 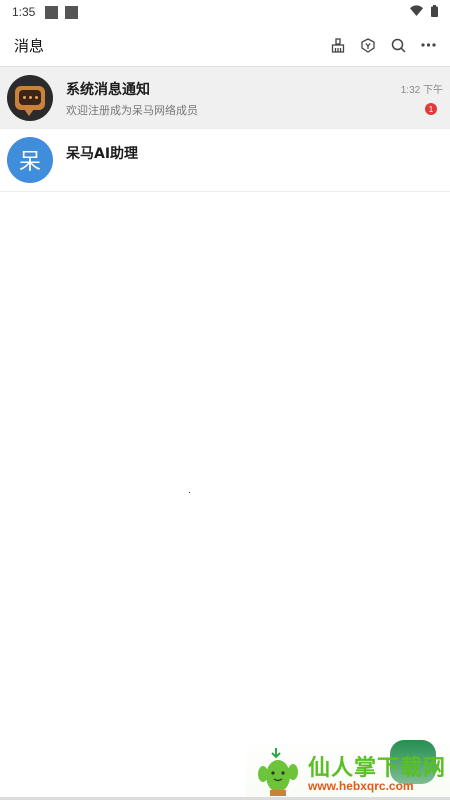 I want to click on conversation-body: 系统消息通知 欢迎注册成为呆马网络成员 1:32 下午 1, so click(x=254, y=97).